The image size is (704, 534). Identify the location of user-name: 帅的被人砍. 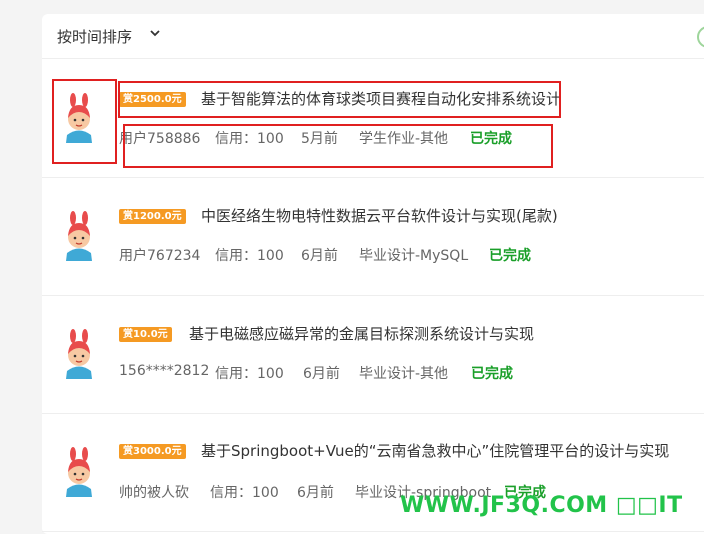
(154, 492).